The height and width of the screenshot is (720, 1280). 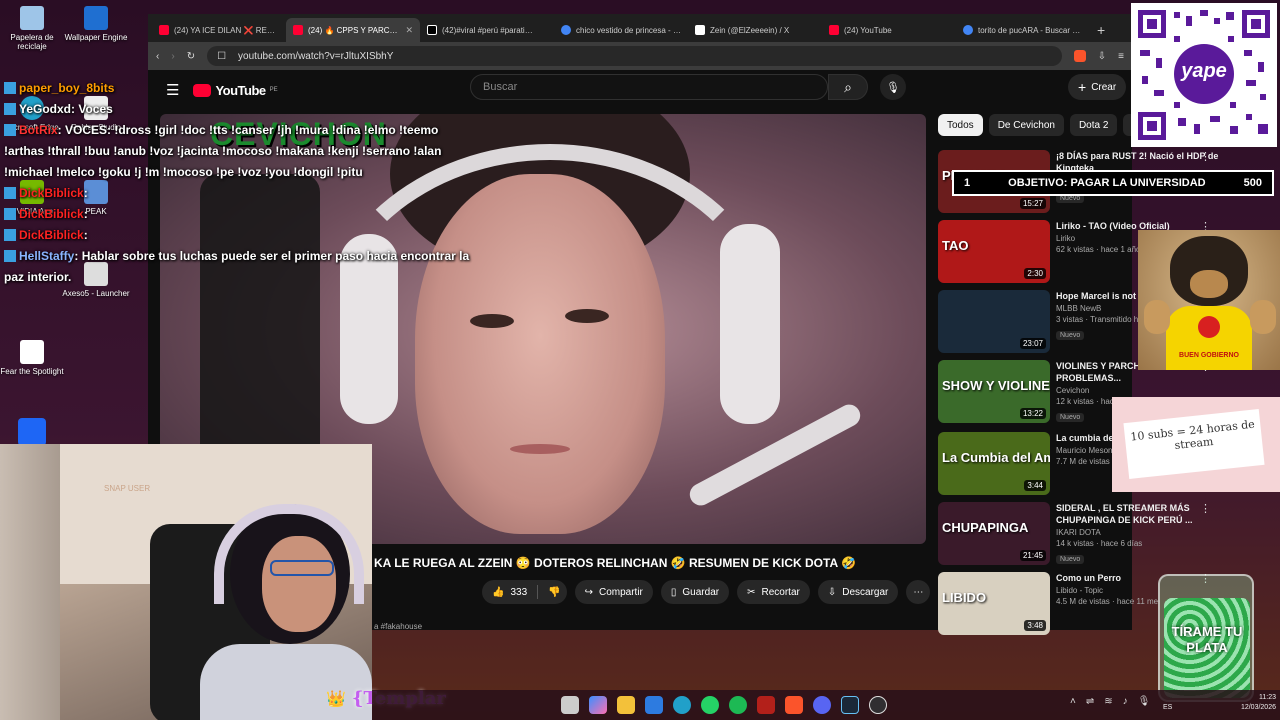 What do you see at coordinates (1073, 701) in the screenshot?
I see `tray-chevron-icon: ˄` at bounding box center [1073, 701].